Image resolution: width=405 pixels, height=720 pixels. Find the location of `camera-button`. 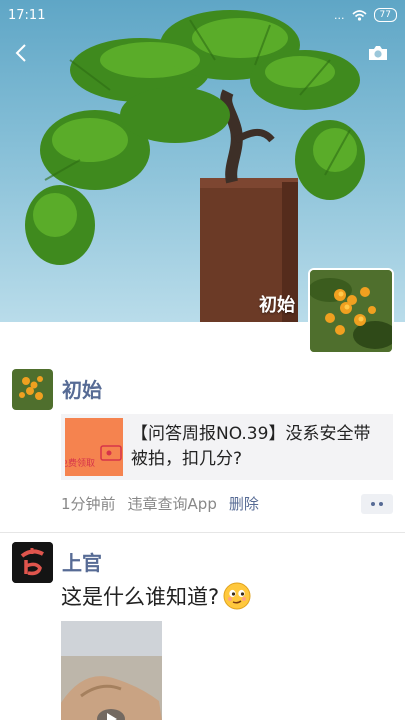

camera-button is located at coordinates (378, 53).